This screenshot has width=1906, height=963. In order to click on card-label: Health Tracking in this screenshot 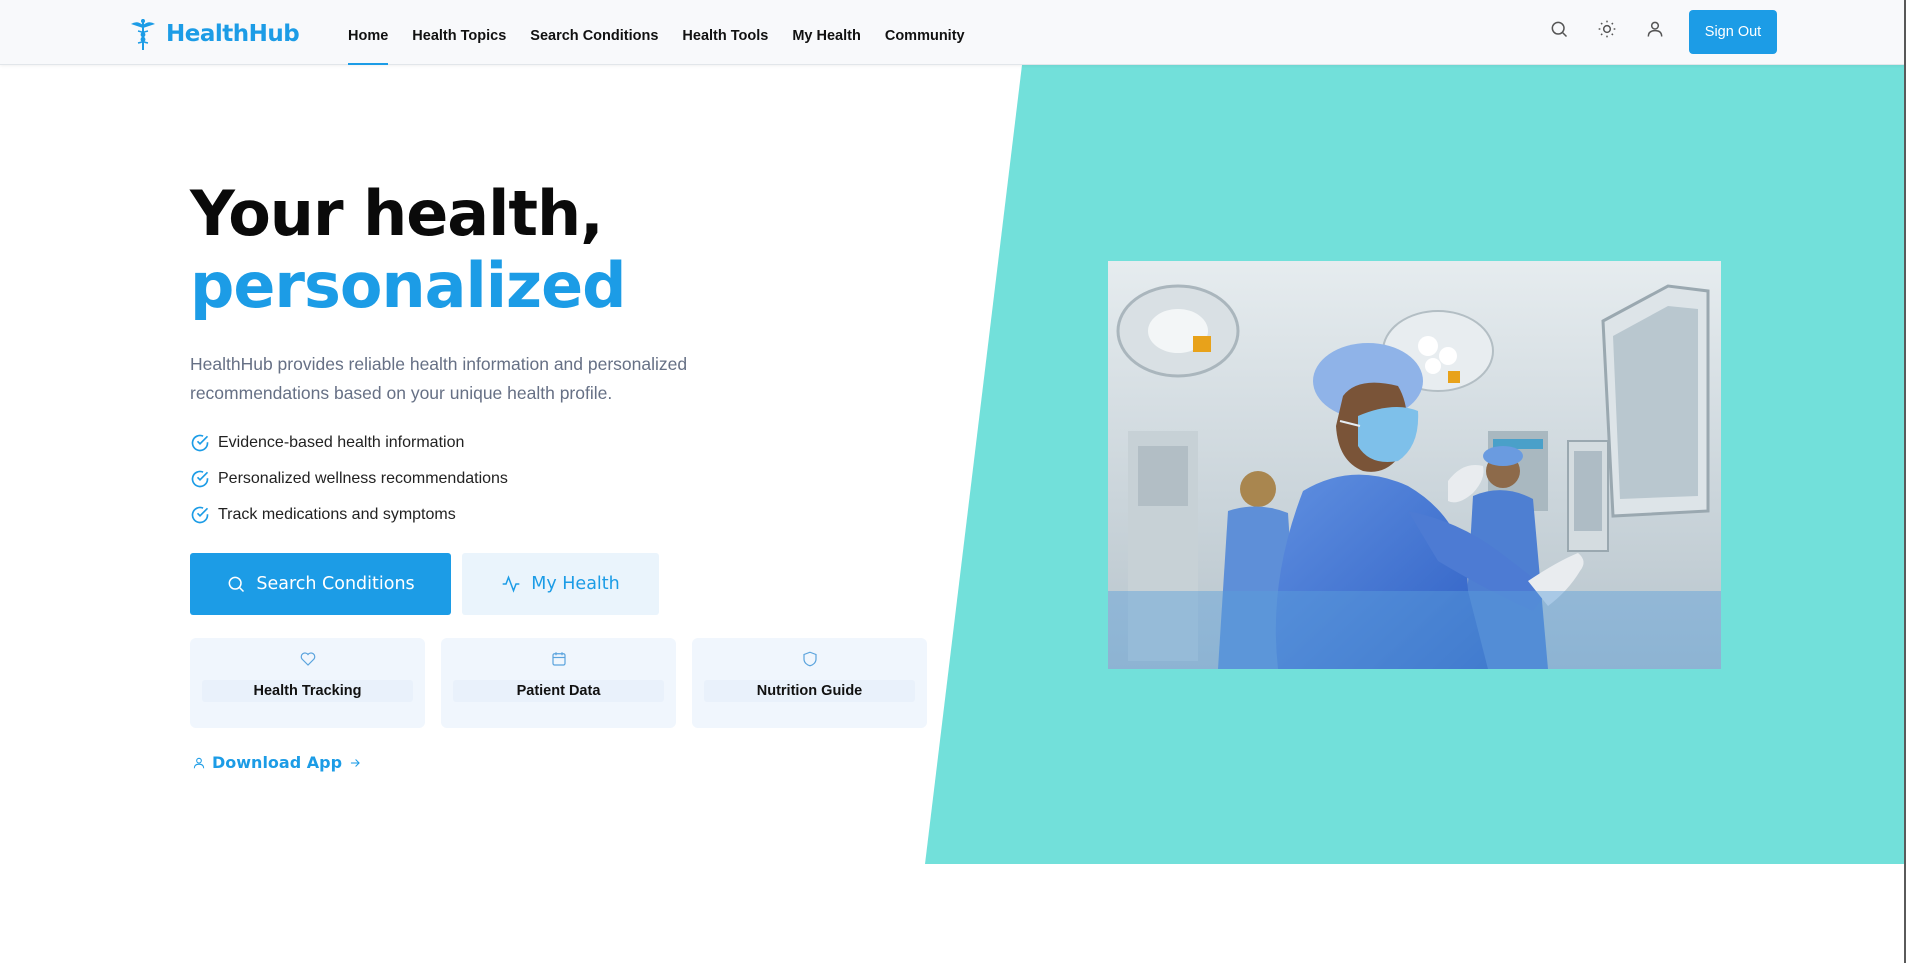, I will do `click(307, 691)`.